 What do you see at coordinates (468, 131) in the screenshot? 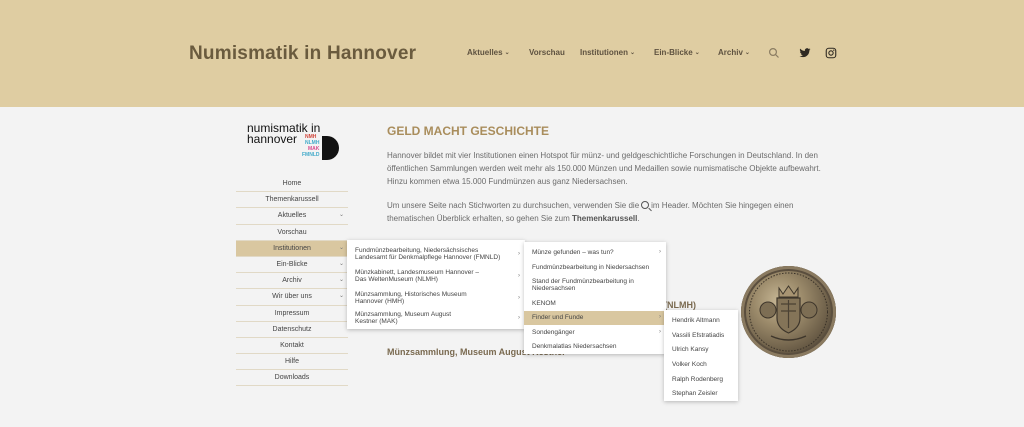
I see `page-title: GELD MACHT GESCHICHTE` at bounding box center [468, 131].